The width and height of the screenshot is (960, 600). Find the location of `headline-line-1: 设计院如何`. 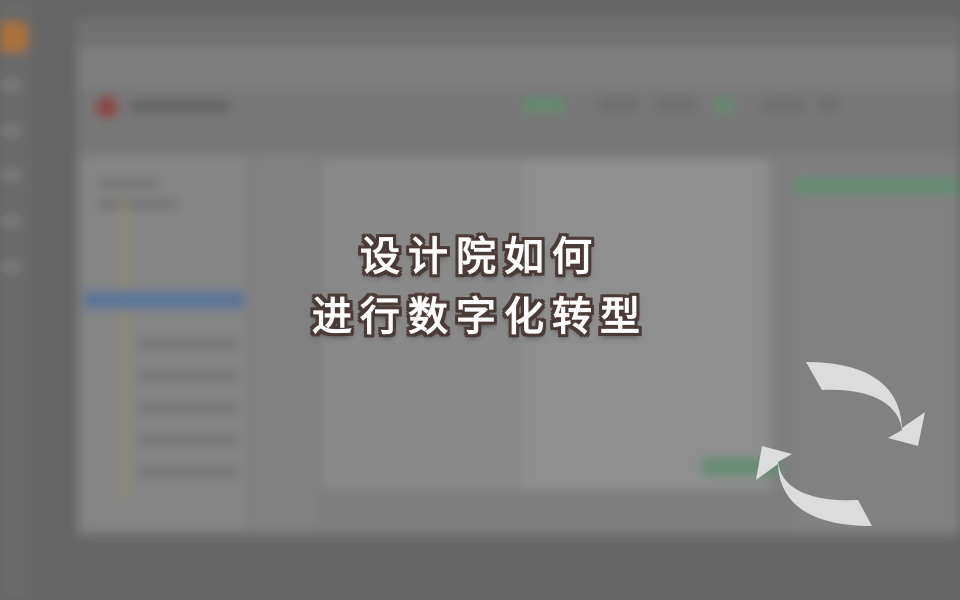

headline-line-1: 设计院如何 is located at coordinates (480, 257).